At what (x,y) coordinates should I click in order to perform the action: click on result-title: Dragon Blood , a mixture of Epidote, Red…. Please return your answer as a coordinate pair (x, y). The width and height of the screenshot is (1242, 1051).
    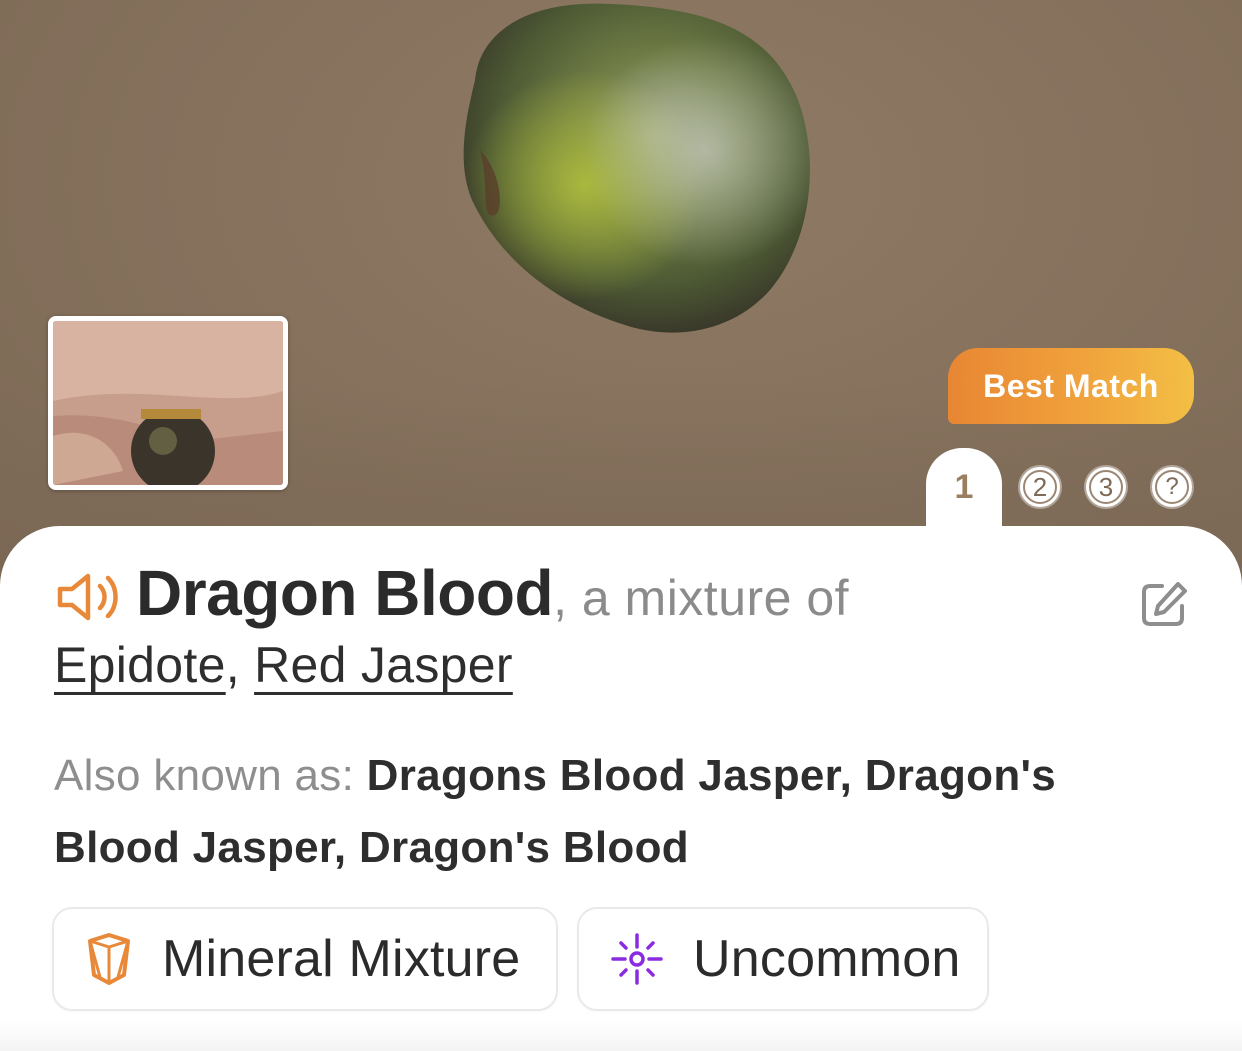
    Looking at the image, I should click on (584, 625).